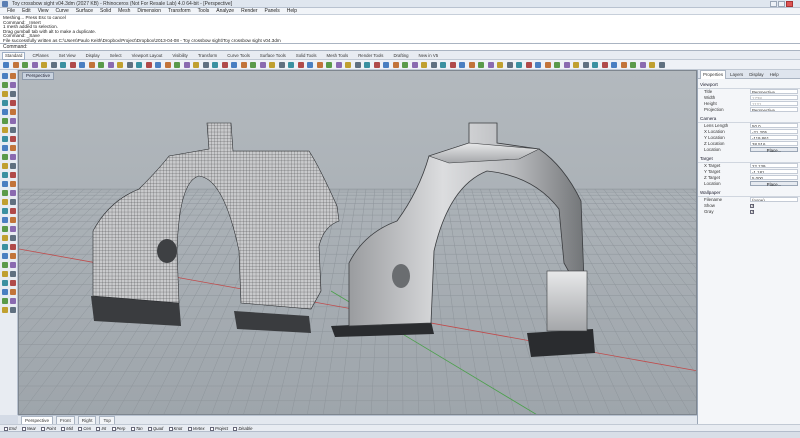  Describe the element at coordinates (204, 11) in the screenshot. I see `menu-tools: Tools` at that location.